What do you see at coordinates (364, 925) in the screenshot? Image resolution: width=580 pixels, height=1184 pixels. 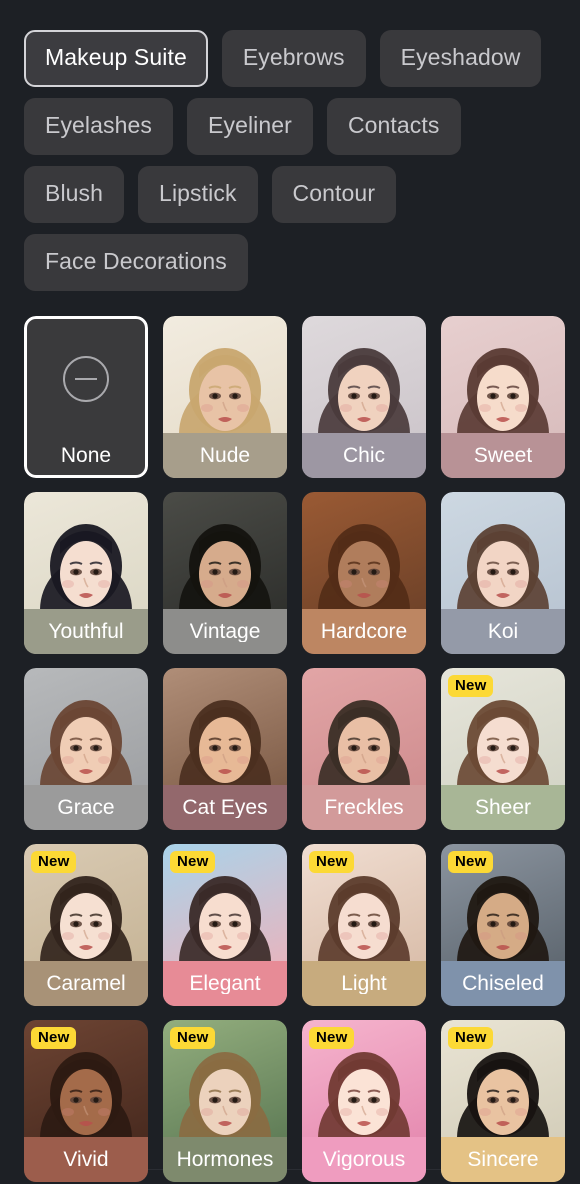 I see `preset-tile-light: New Light` at bounding box center [364, 925].